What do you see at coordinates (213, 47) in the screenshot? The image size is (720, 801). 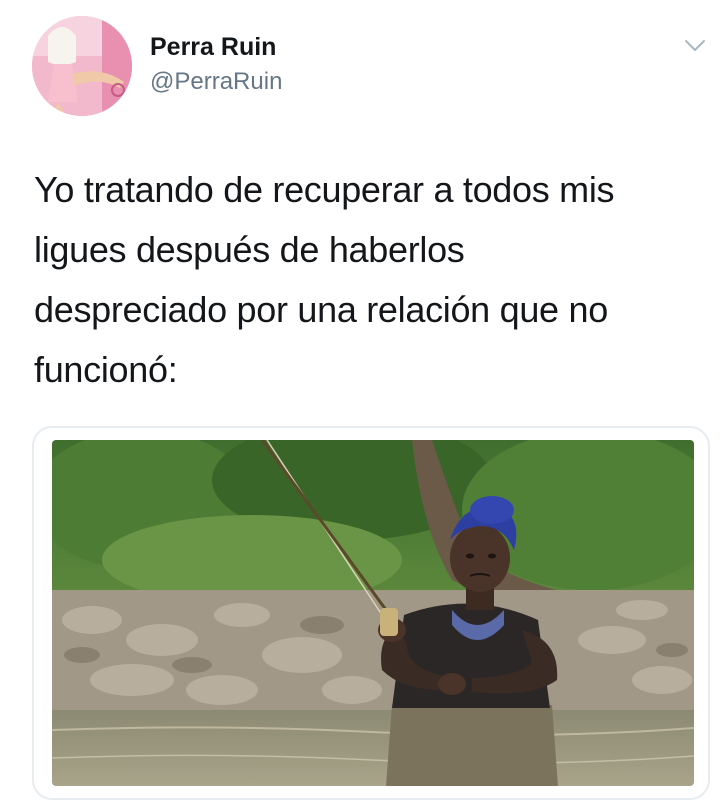 I see `author-name: Perra Ruin` at bounding box center [213, 47].